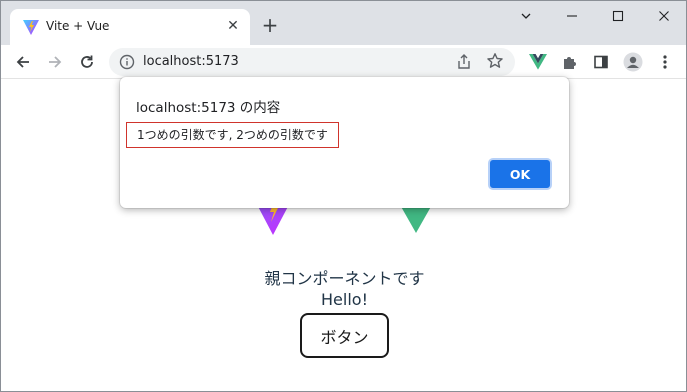  I want to click on url-text: localhost:5173, so click(191, 61).